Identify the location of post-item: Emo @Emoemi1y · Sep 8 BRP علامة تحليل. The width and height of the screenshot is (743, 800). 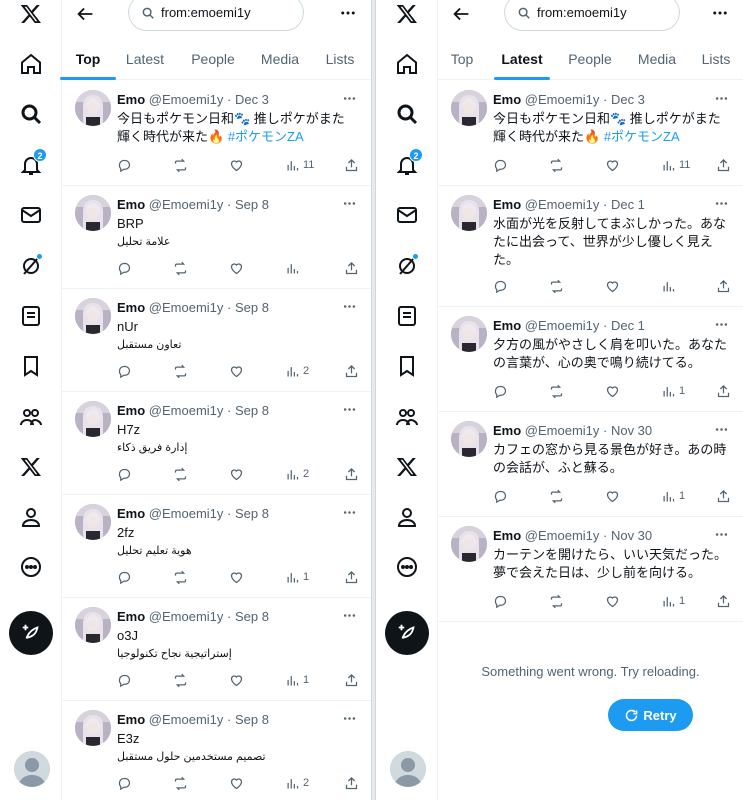
(216, 237).